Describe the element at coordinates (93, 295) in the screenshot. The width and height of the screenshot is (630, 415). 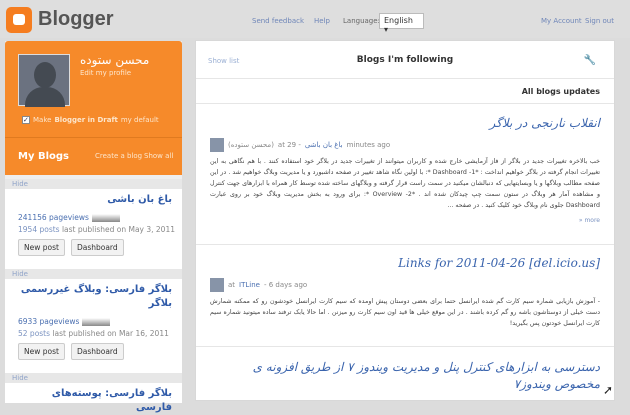
I see `blog-title: بلاگر فارسی: وبلاگ غیررسمی بلاگر` at that location.